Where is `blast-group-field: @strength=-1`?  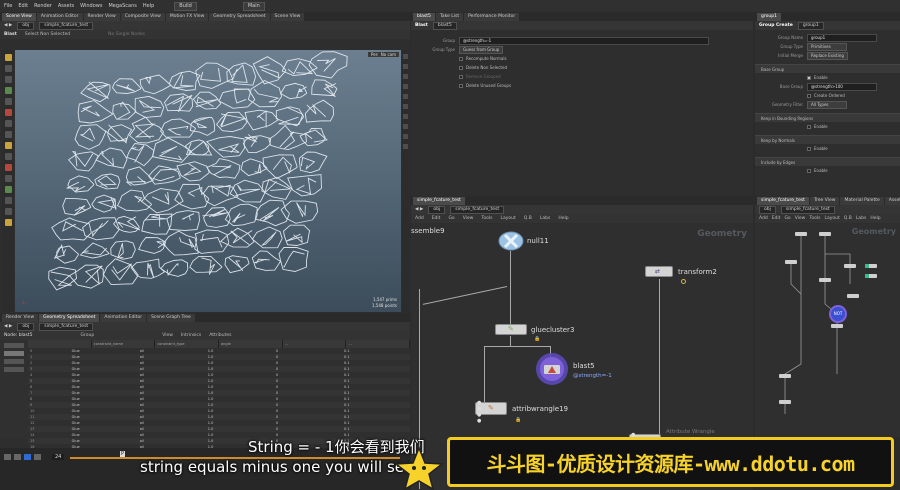
blast-group-field: @strength=-1 is located at coordinates (584, 40).